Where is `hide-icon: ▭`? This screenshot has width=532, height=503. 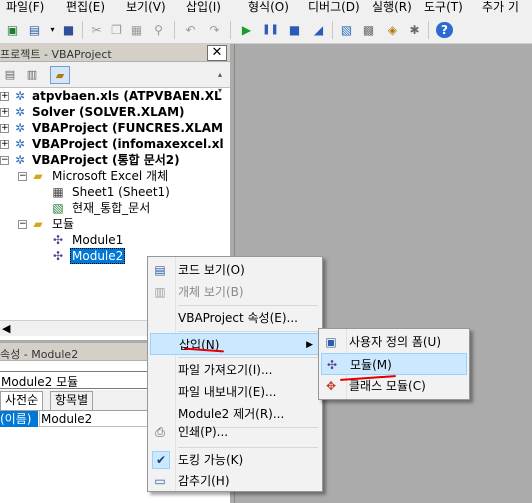 hide-icon: ▭ is located at coordinates (160, 481).